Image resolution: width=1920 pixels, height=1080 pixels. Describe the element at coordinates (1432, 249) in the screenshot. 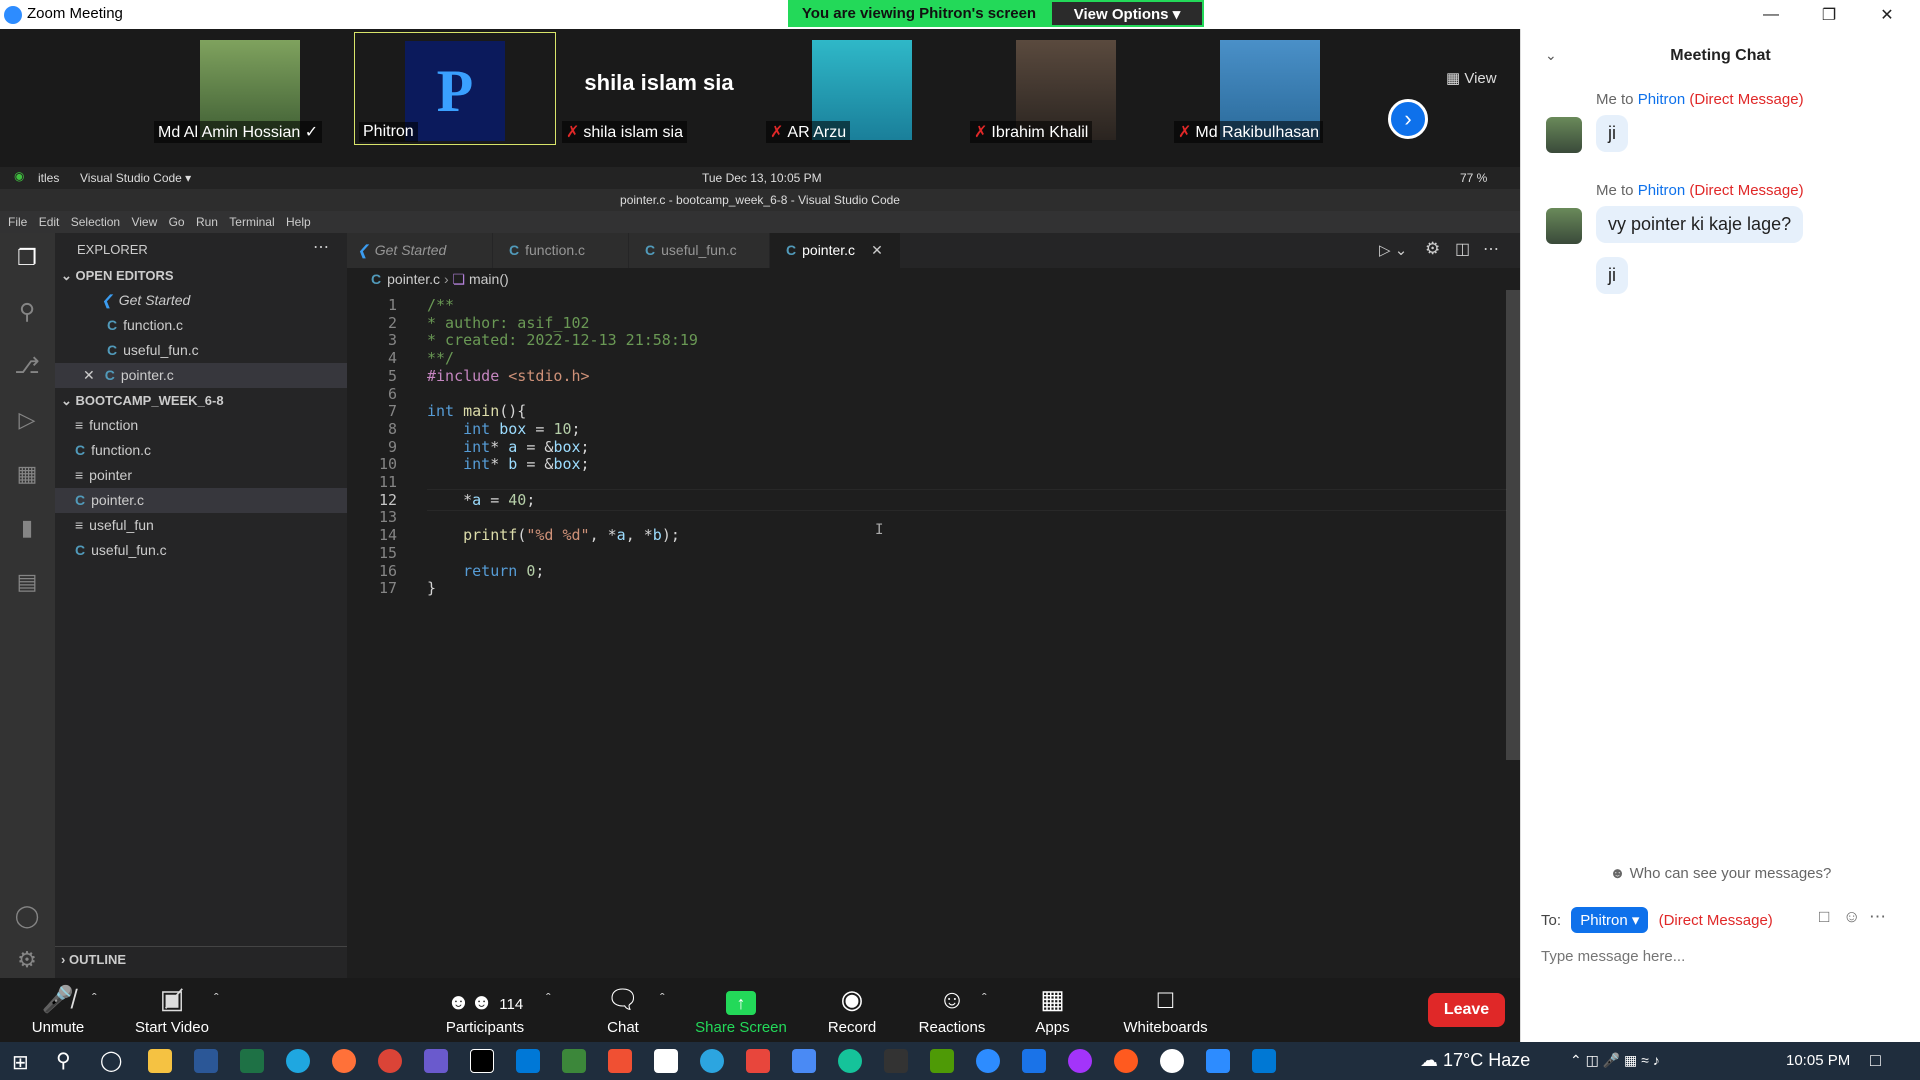

I see `settings-gear-icon: ⚙` at that location.